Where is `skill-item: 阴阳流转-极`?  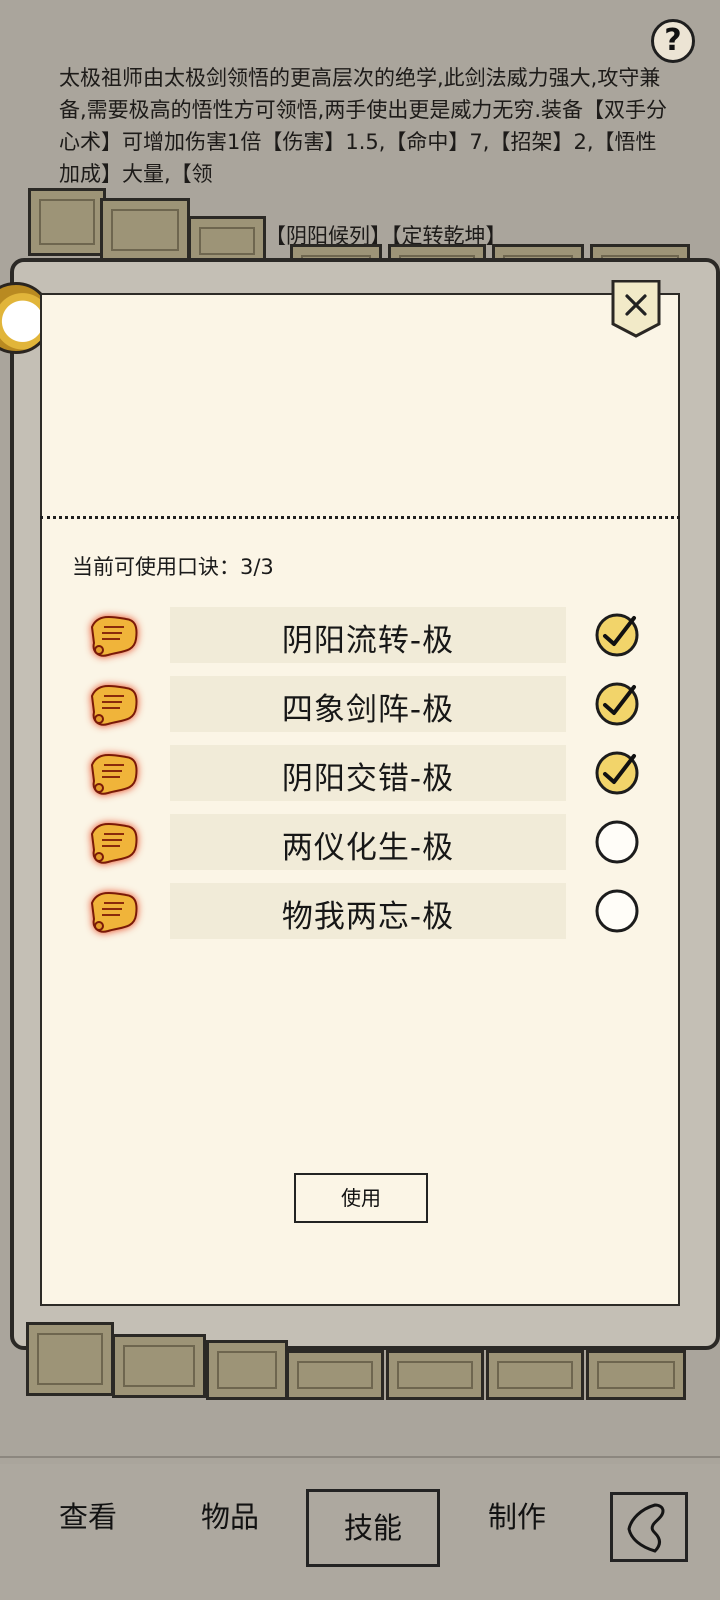 skill-item: 阴阳流转-极 is located at coordinates (371, 636).